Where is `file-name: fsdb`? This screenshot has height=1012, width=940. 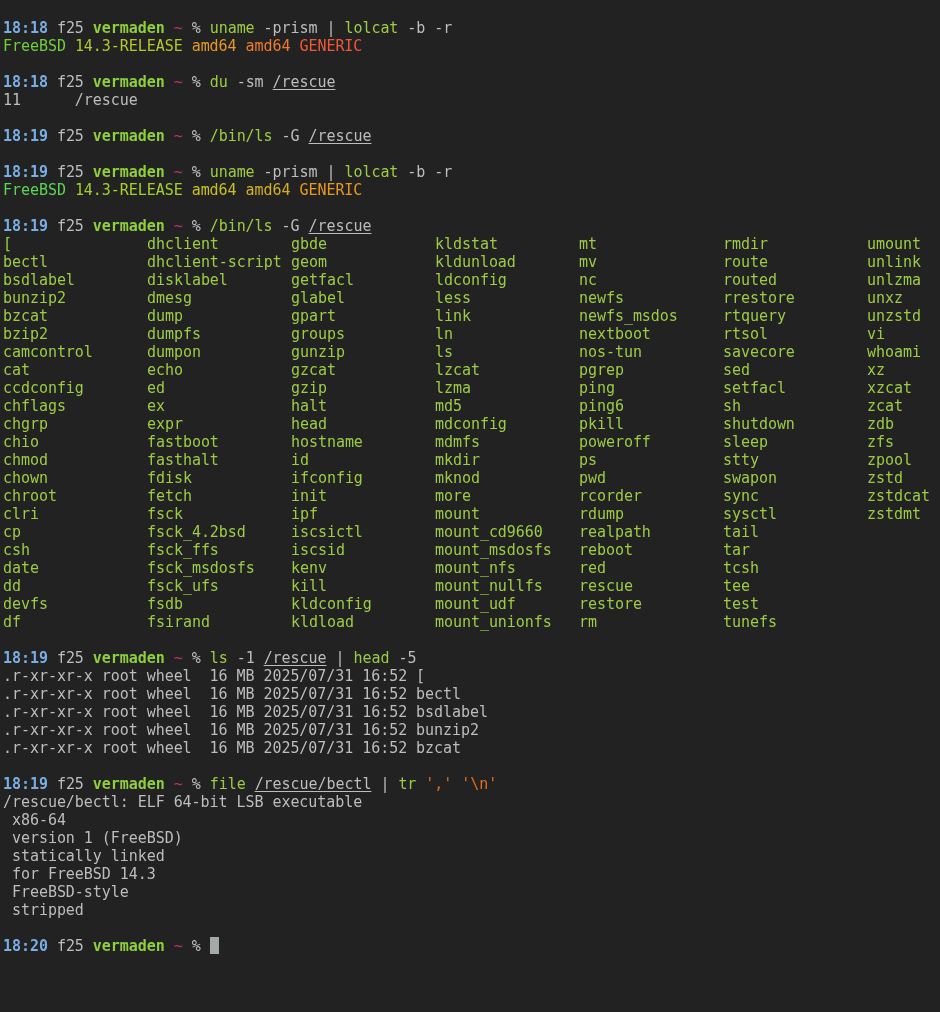 file-name: fsdb is located at coordinates (165, 604).